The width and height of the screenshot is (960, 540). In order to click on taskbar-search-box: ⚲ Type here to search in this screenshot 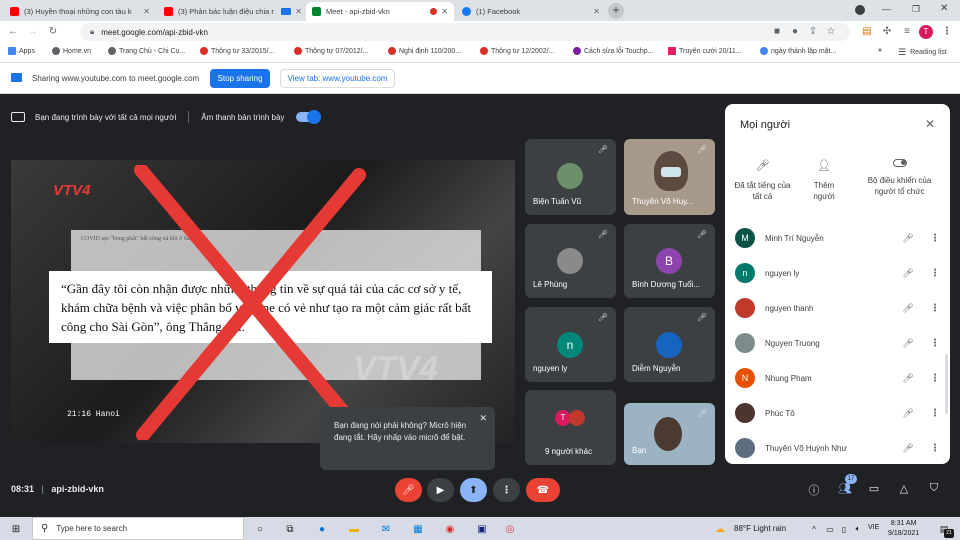, I will do `click(138, 528)`.